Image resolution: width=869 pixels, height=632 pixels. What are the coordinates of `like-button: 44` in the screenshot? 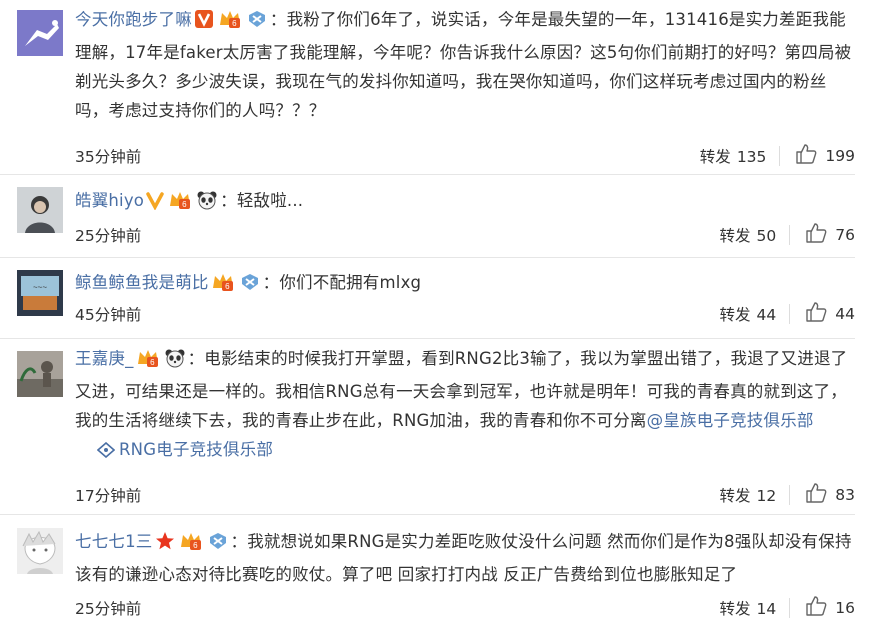 It's located at (830, 314).